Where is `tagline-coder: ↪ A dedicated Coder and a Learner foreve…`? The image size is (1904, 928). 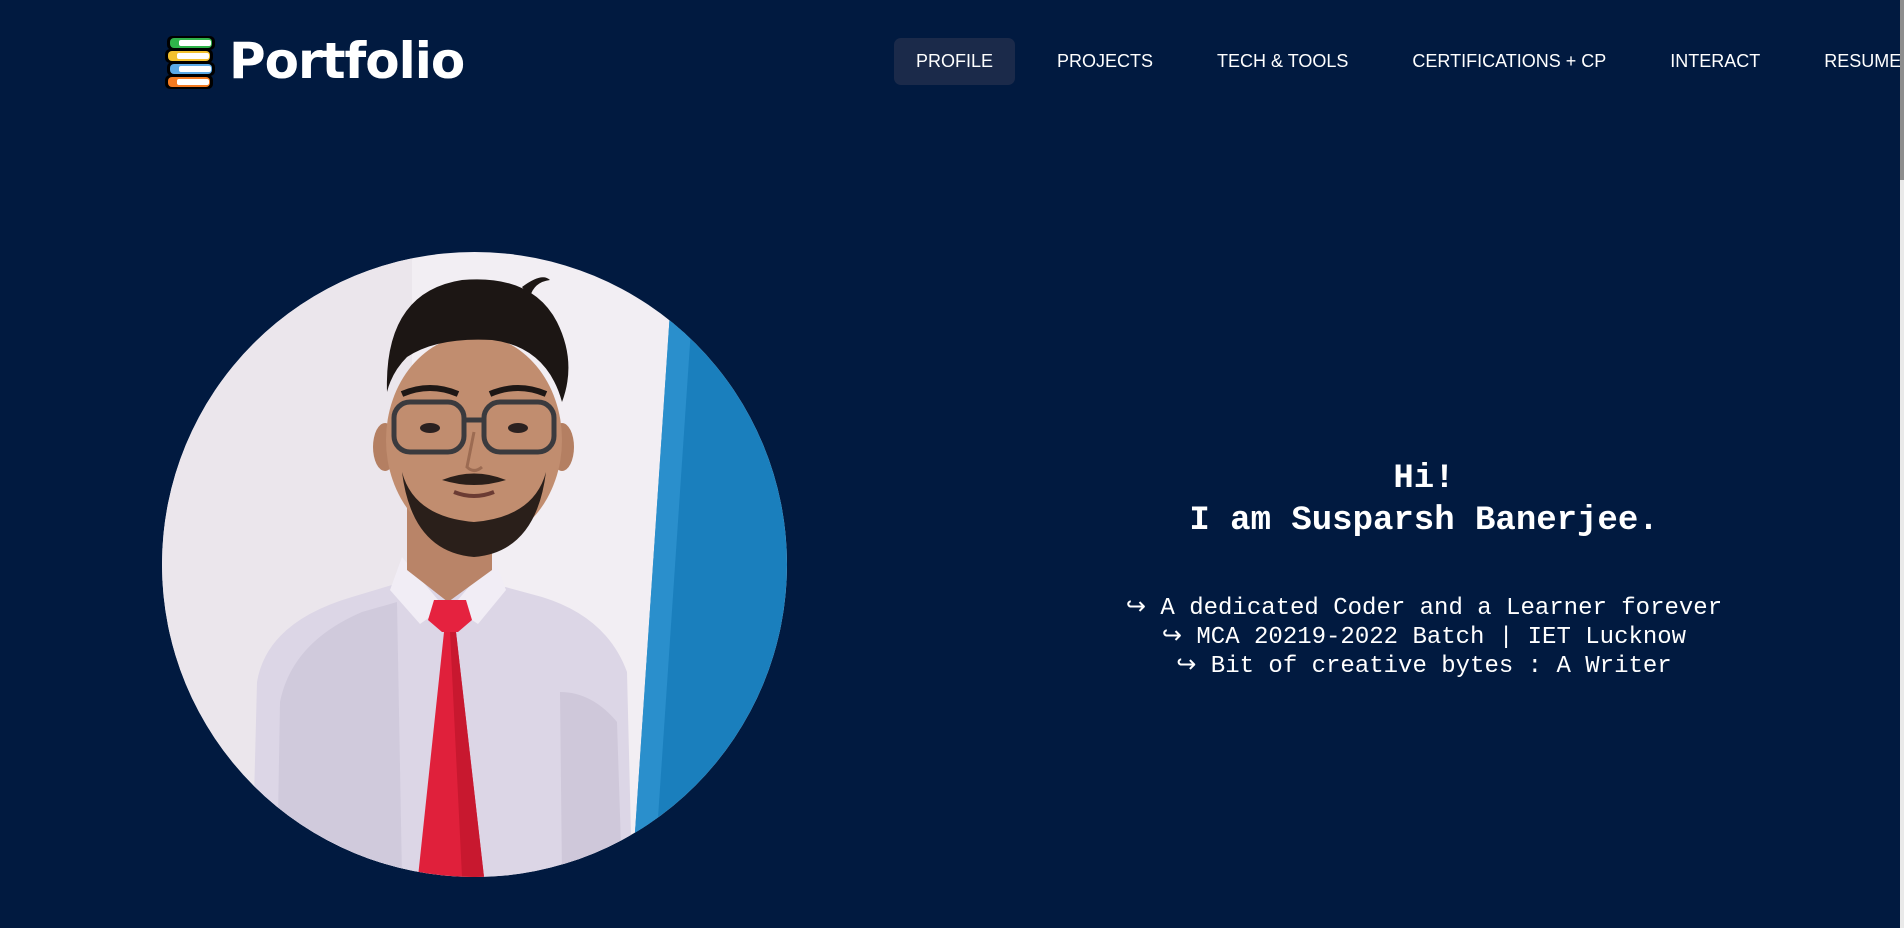
tagline-coder: ↪ A dedicated Coder and a Learner foreve… is located at coordinates (1424, 608).